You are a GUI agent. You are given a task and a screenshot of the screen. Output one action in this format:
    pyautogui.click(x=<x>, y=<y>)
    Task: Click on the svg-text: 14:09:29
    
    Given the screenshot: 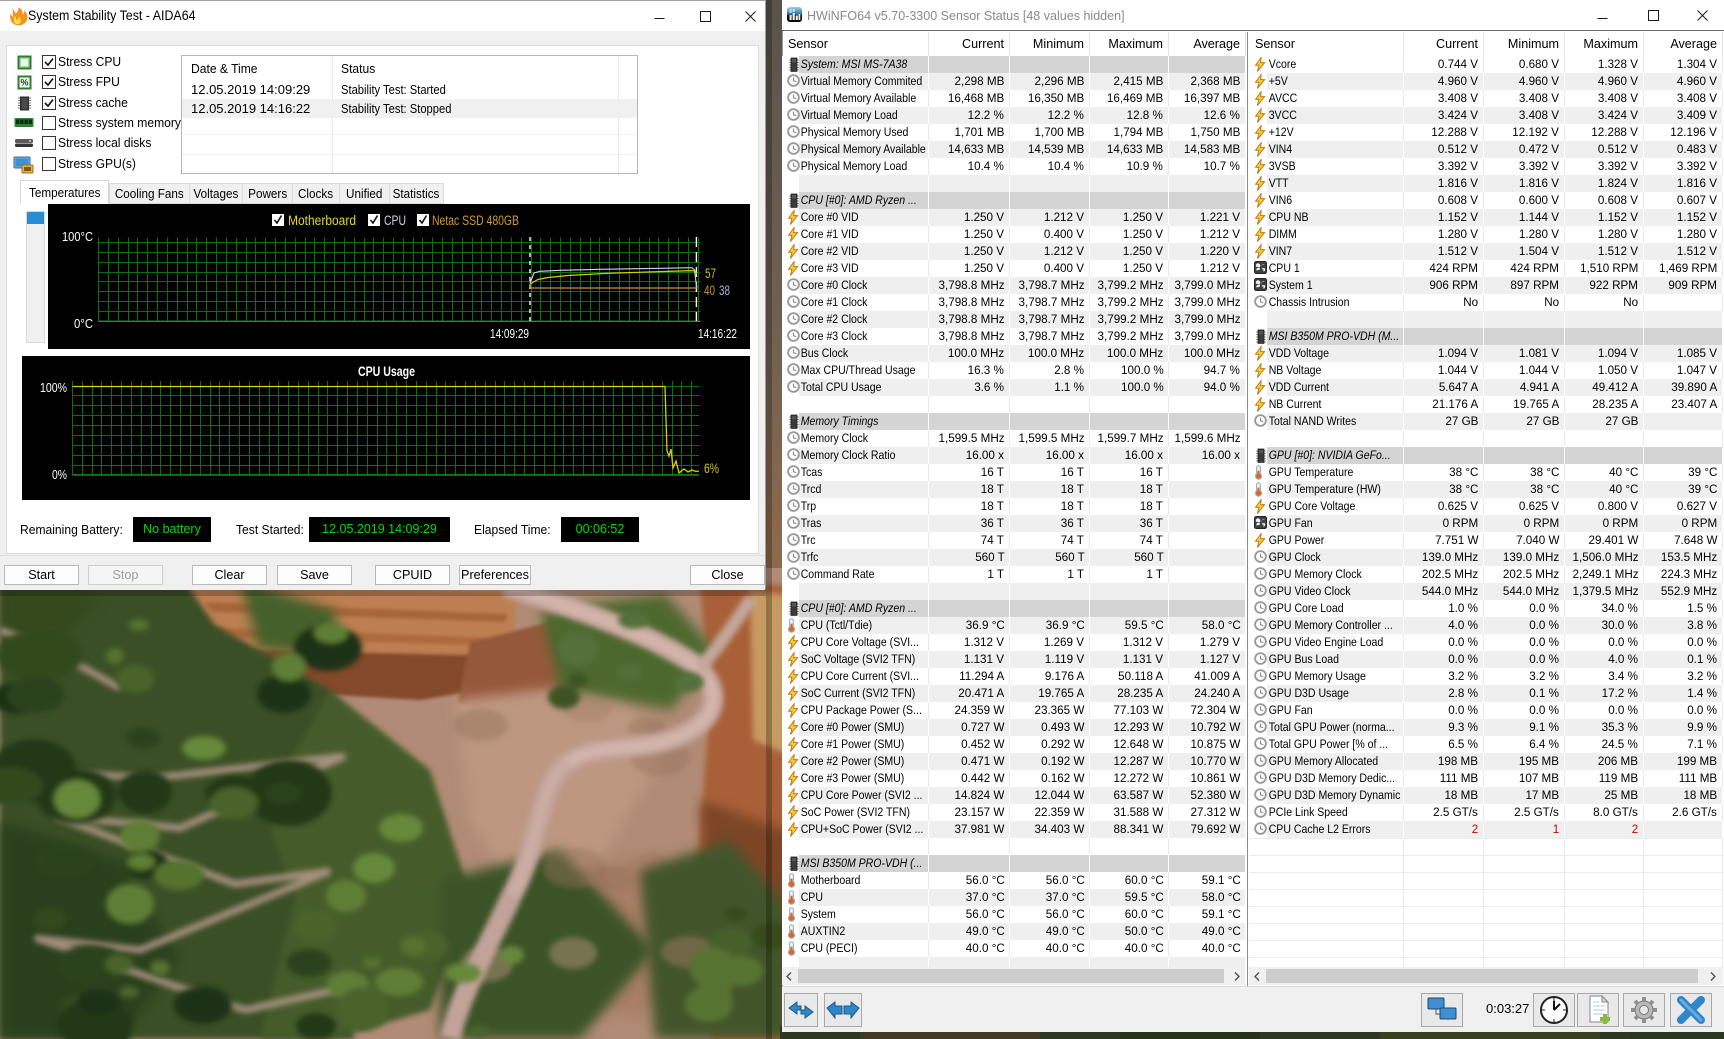 What is the action you would take?
    pyautogui.click(x=509, y=333)
    